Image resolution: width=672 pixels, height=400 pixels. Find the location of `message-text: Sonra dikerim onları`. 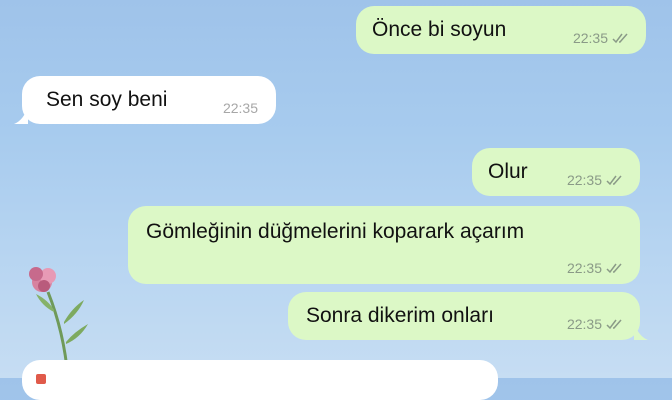

message-text: Sonra dikerim onları is located at coordinates (400, 315).